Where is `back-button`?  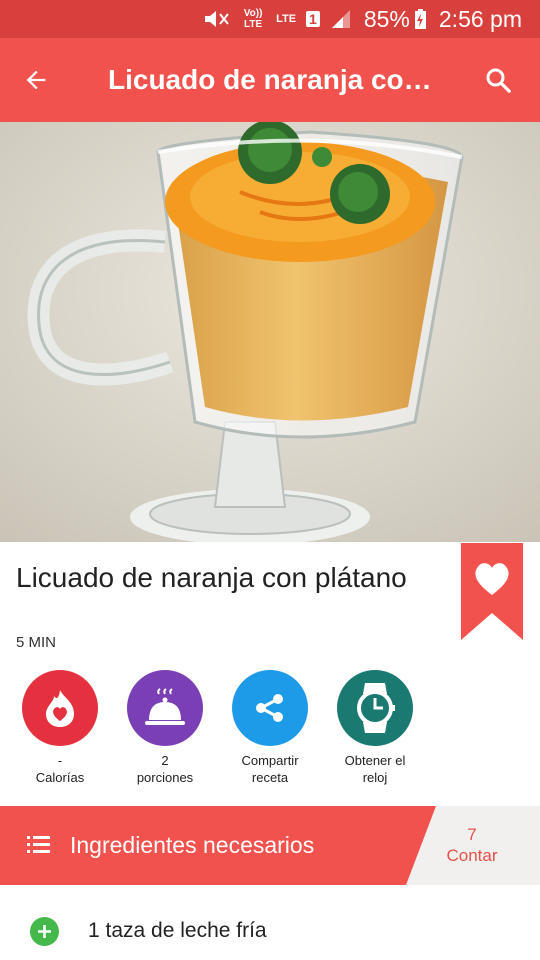 back-button is located at coordinates (36, 80).